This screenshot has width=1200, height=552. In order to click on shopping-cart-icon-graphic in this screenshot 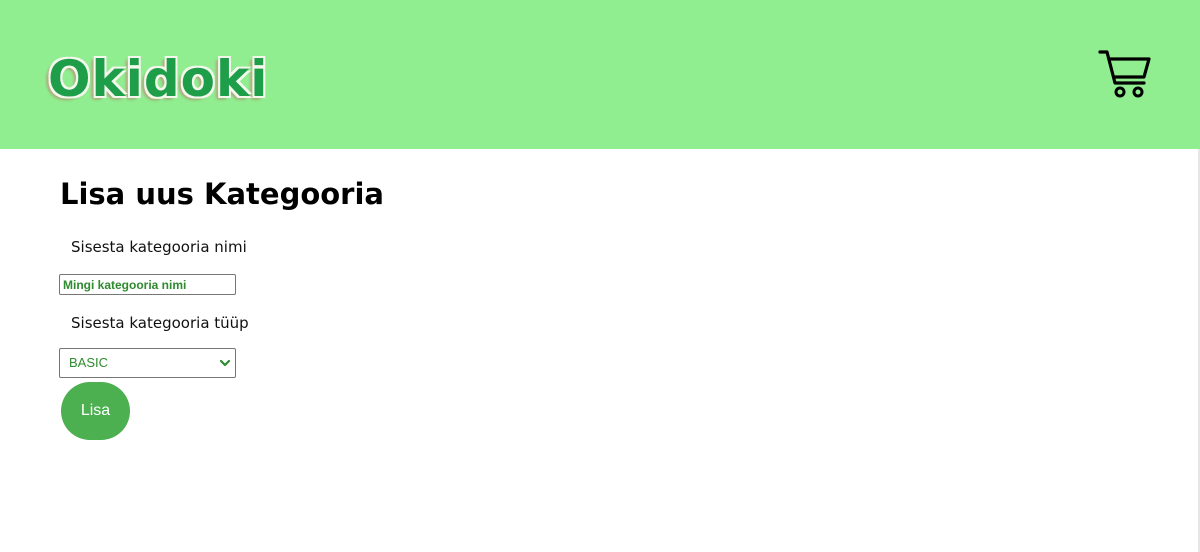, I will do `click(1124, 74)`.